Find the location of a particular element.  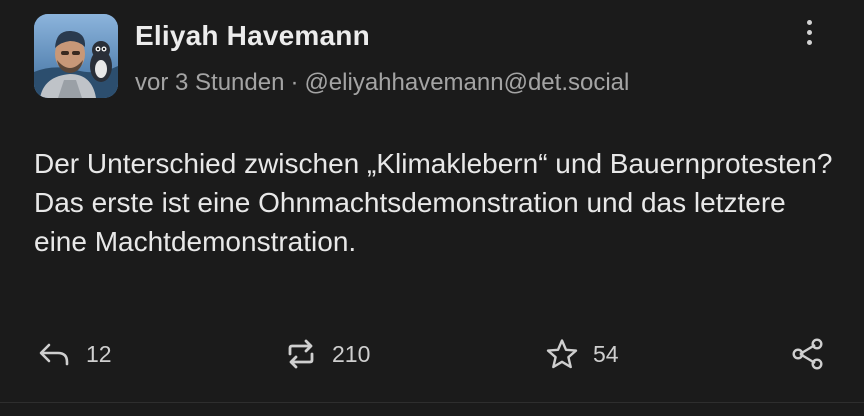

post-meta: vor 3 Stunden · @eliyahhavemann@det.social is located at coordinates (382, 83).